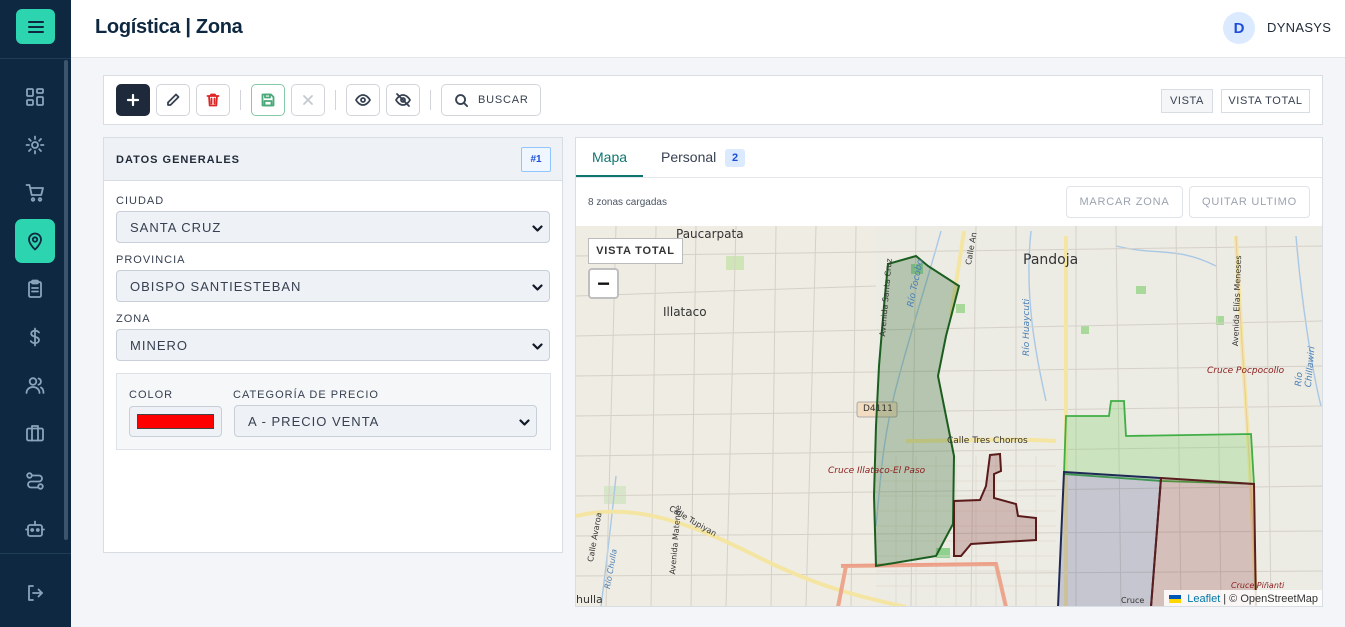 The image size is (1345, 627). What do you see at coordinates (1306, 366) in the screenshot?
I see `map-label-rio-chillawiri: Río Chillawiri` at bounding box center [1306, 366].